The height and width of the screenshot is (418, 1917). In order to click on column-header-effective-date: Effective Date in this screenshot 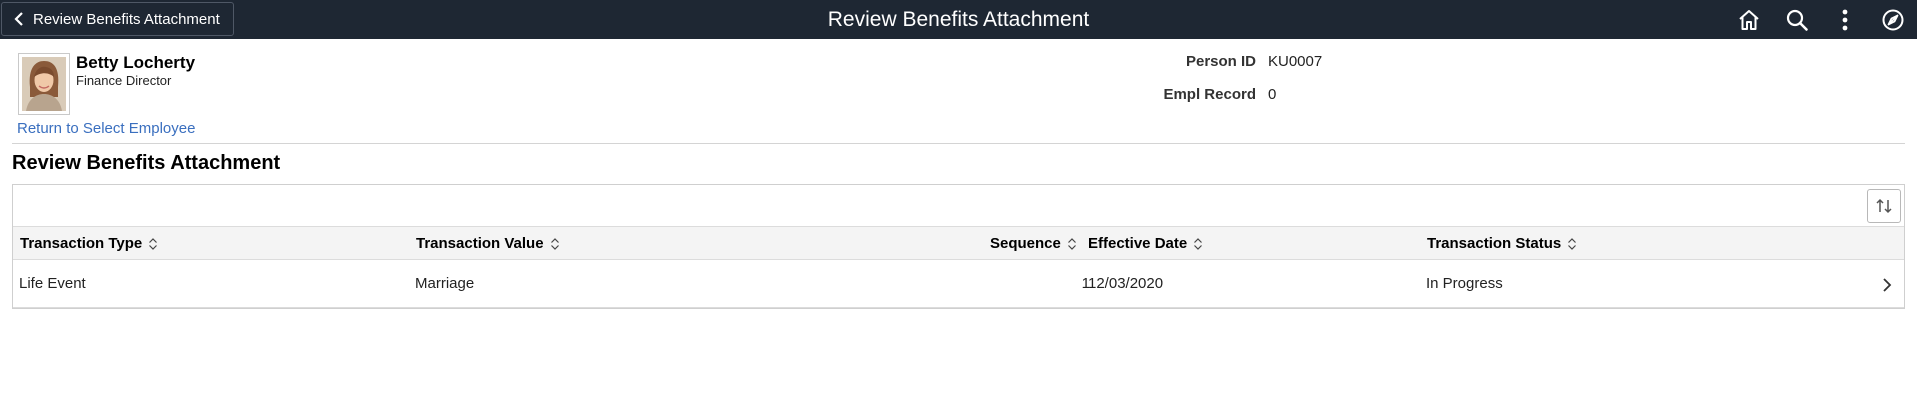, I will do `click(1145, 243)`.